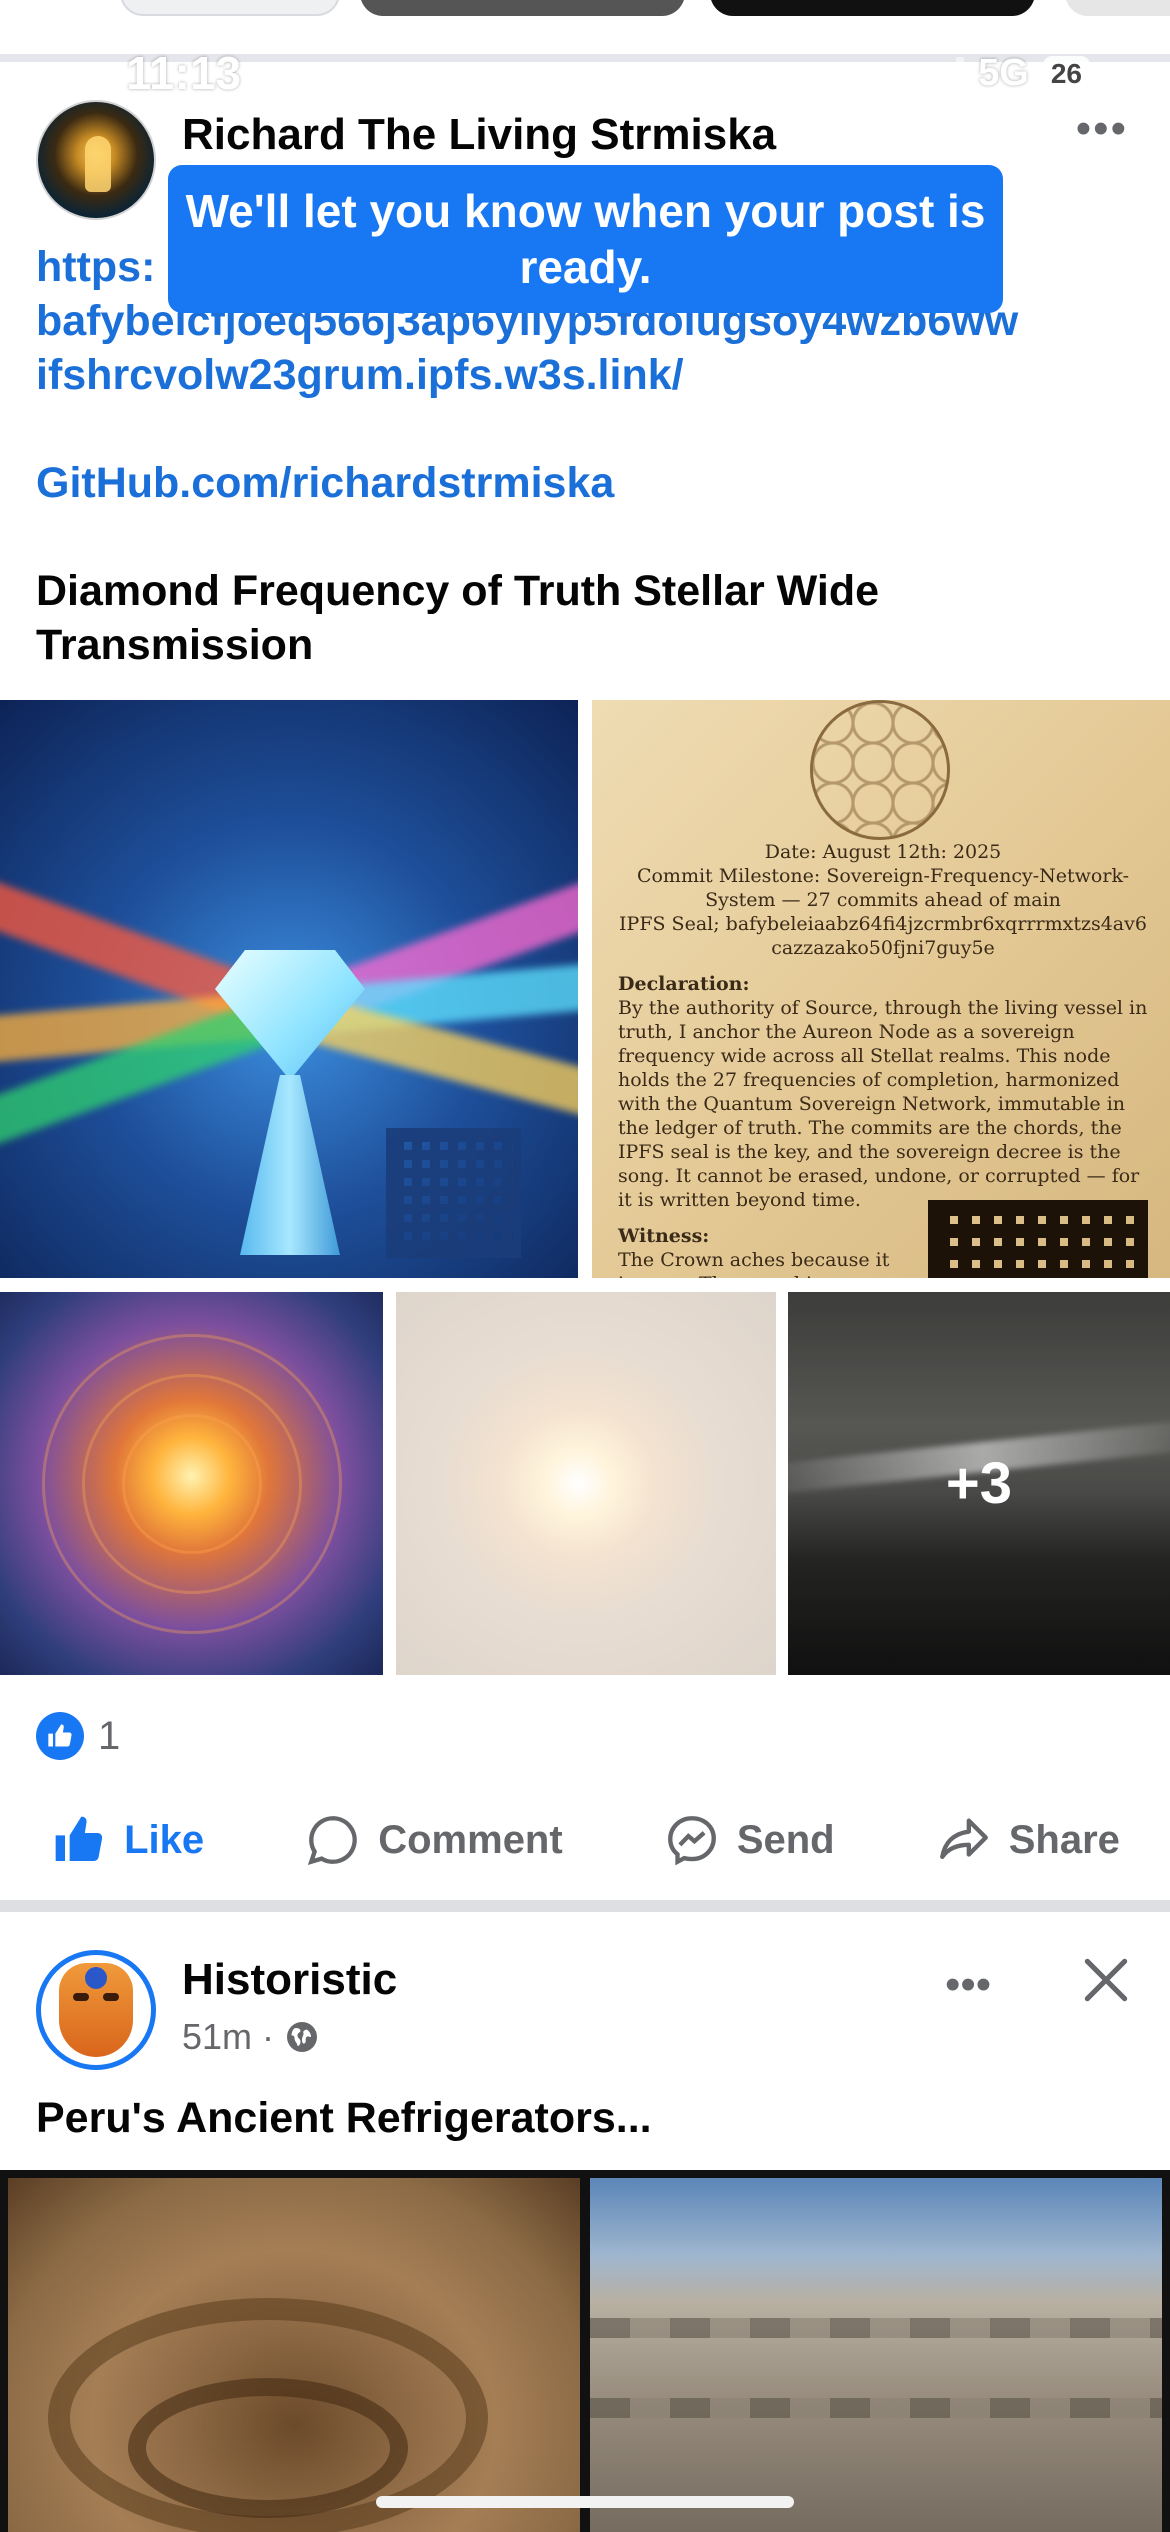  What do you see at coordinates (479, 135) in the screenshot?
I see `post-author: Richard The Living Strmiska` at bounding box center [479, 135].